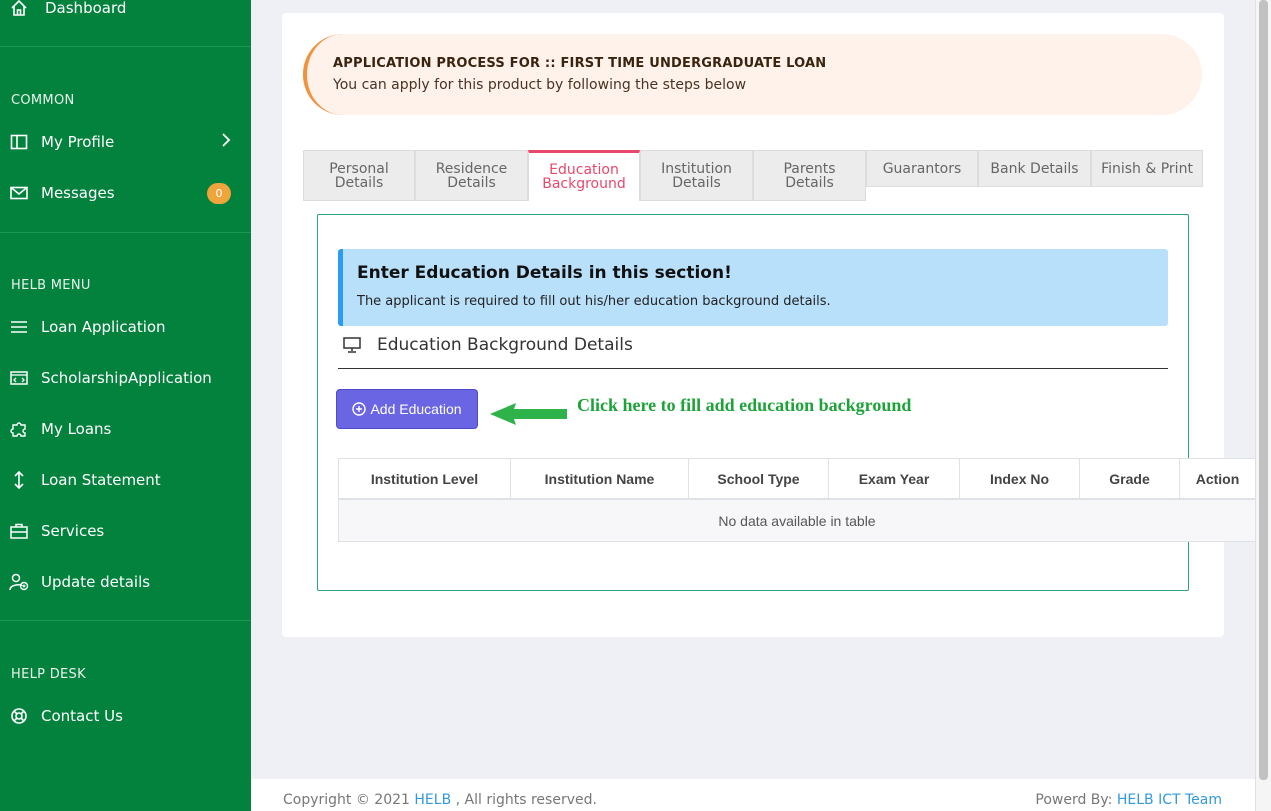 The image size is (1271, 811). What do you see at coordinates (103, 327) in the screenshot?
I see `sidebar-item-label: Loan Application` at bounding box center [103, 327].